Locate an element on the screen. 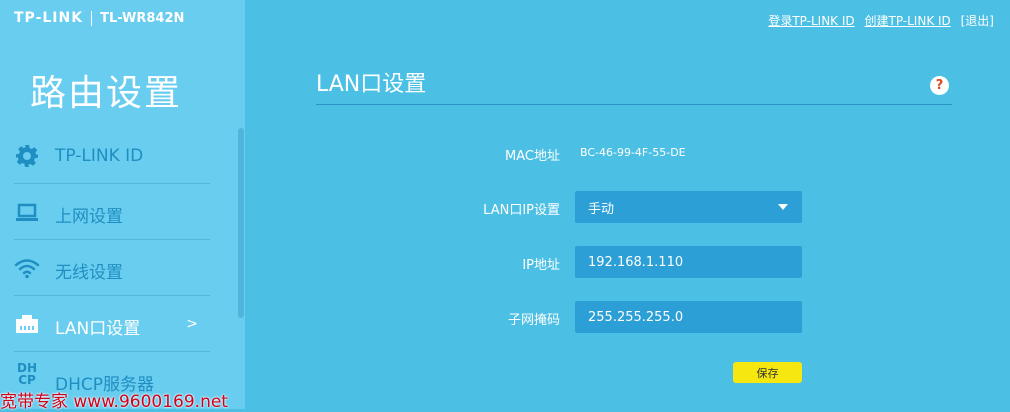  lan-ip-setting-row: LAN口IP设置 手动 is located at coordinates (566, 207).